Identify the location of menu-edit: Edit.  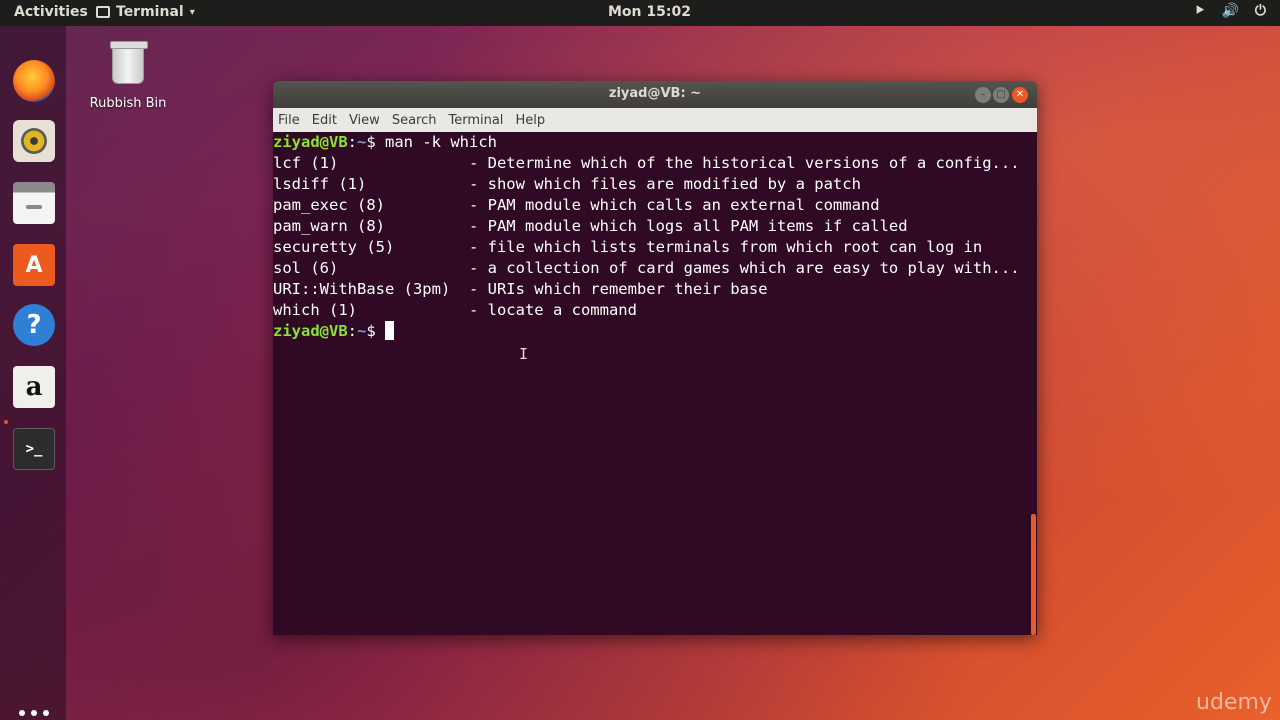
(324, 120).